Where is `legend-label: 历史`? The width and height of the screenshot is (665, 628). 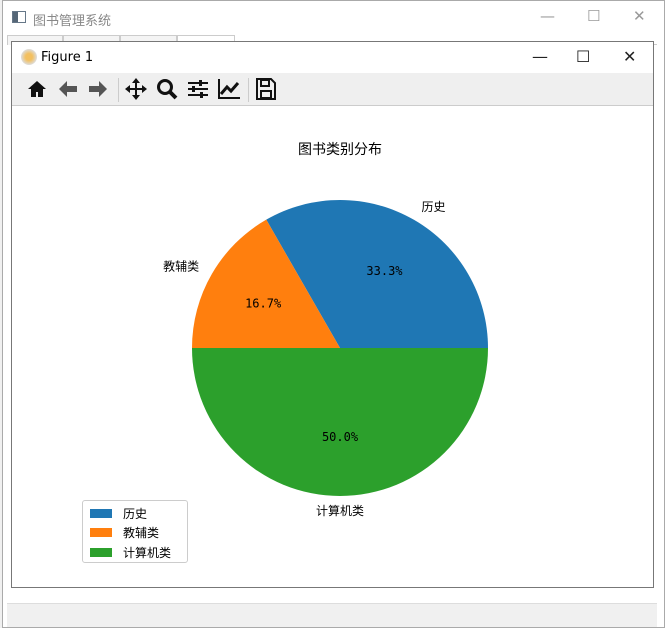 legend-label: 历史 is located at coordinates (135, 513).